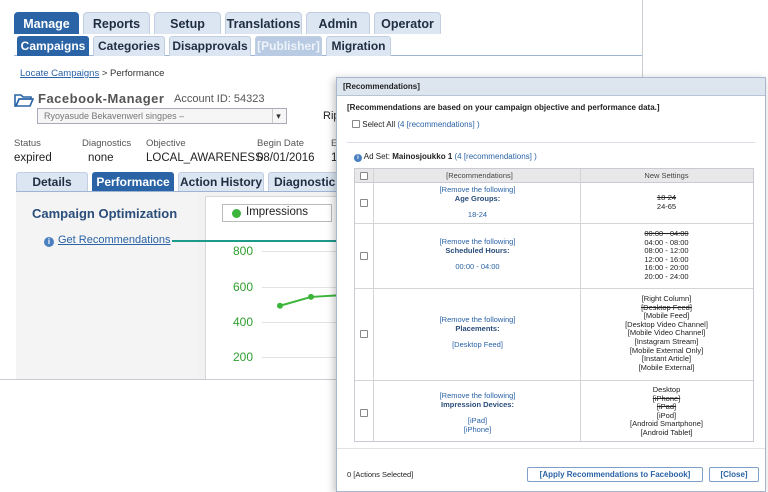 The height and width of the screenshot is (492, 768). I want to click on info-value: 08/01/2016, so click(286, 158).